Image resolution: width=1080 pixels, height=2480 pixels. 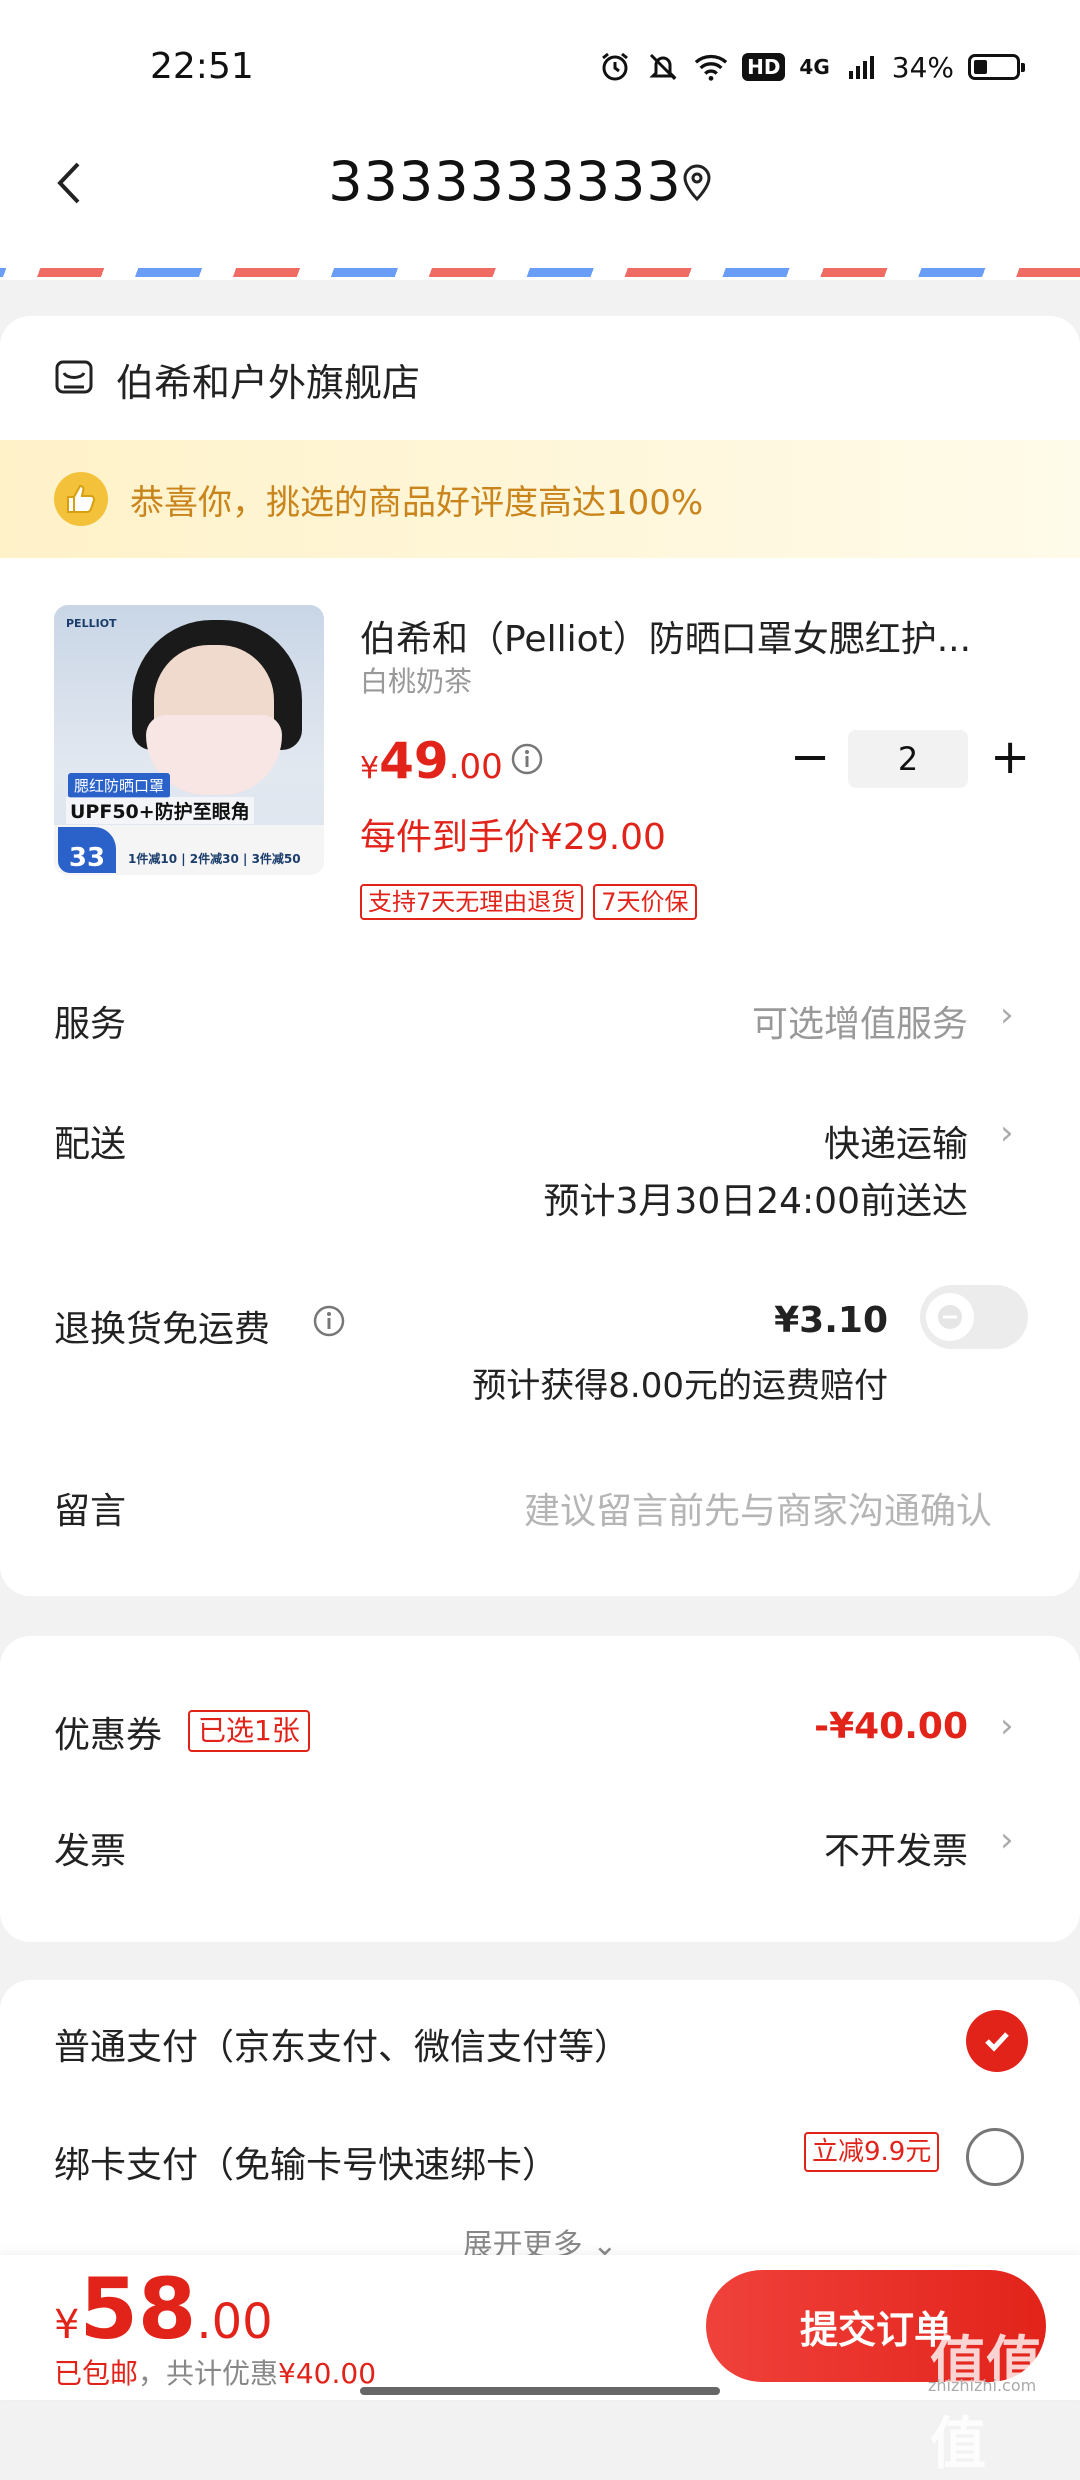 I want to click on store-name: 伯希和户外旗舰店, so click(x=268, y=383).